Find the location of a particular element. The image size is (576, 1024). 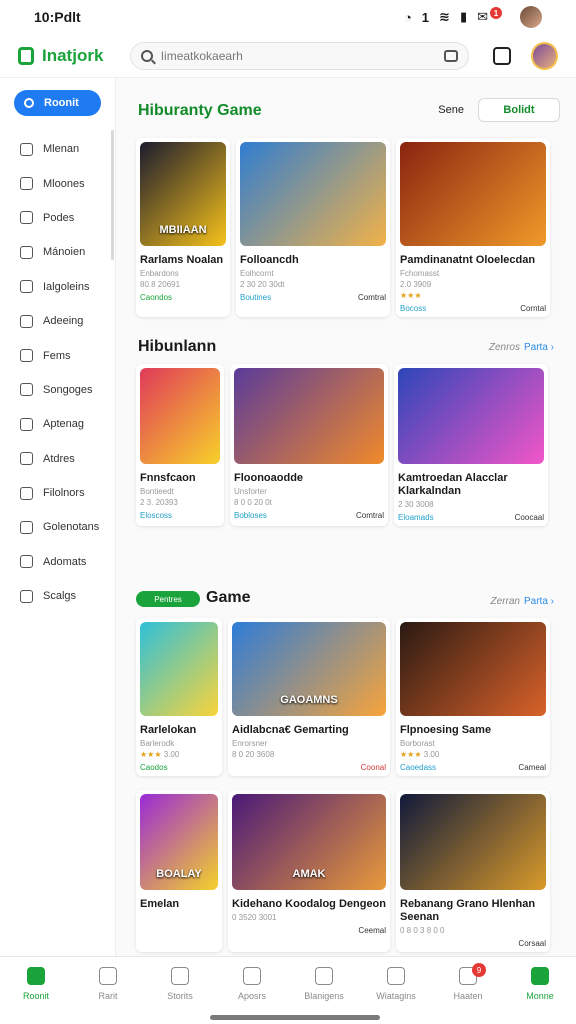

card-action: Cameal is located at coordinates (532, 767).